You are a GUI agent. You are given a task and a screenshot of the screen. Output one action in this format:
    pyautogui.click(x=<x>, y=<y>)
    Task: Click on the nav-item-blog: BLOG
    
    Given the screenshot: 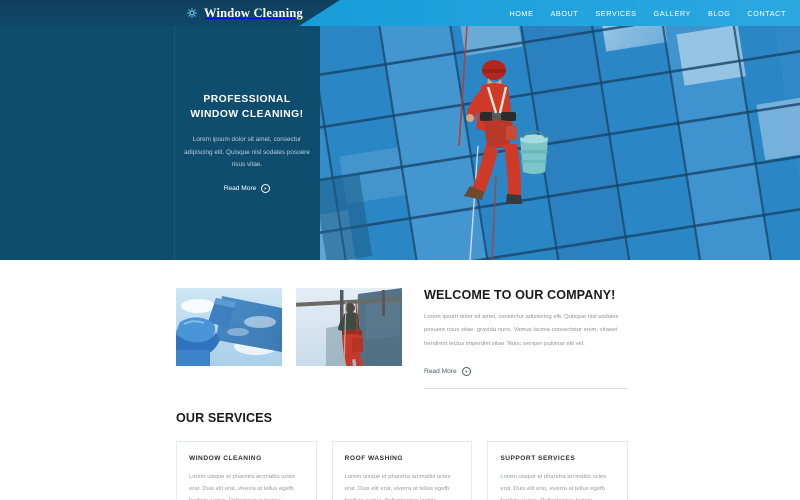 What is the action you would take?
    pyautogui.click(x=719, y=13)
    